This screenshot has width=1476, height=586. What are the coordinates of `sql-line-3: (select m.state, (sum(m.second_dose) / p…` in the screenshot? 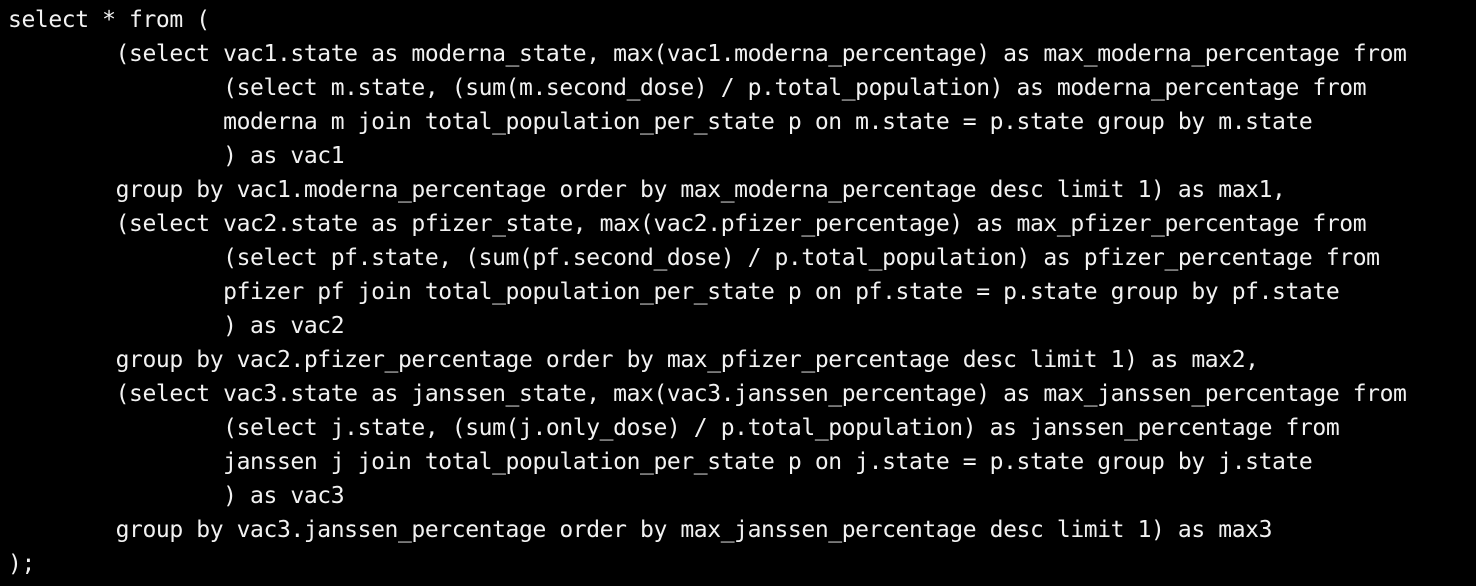 It's located at (687, 88).